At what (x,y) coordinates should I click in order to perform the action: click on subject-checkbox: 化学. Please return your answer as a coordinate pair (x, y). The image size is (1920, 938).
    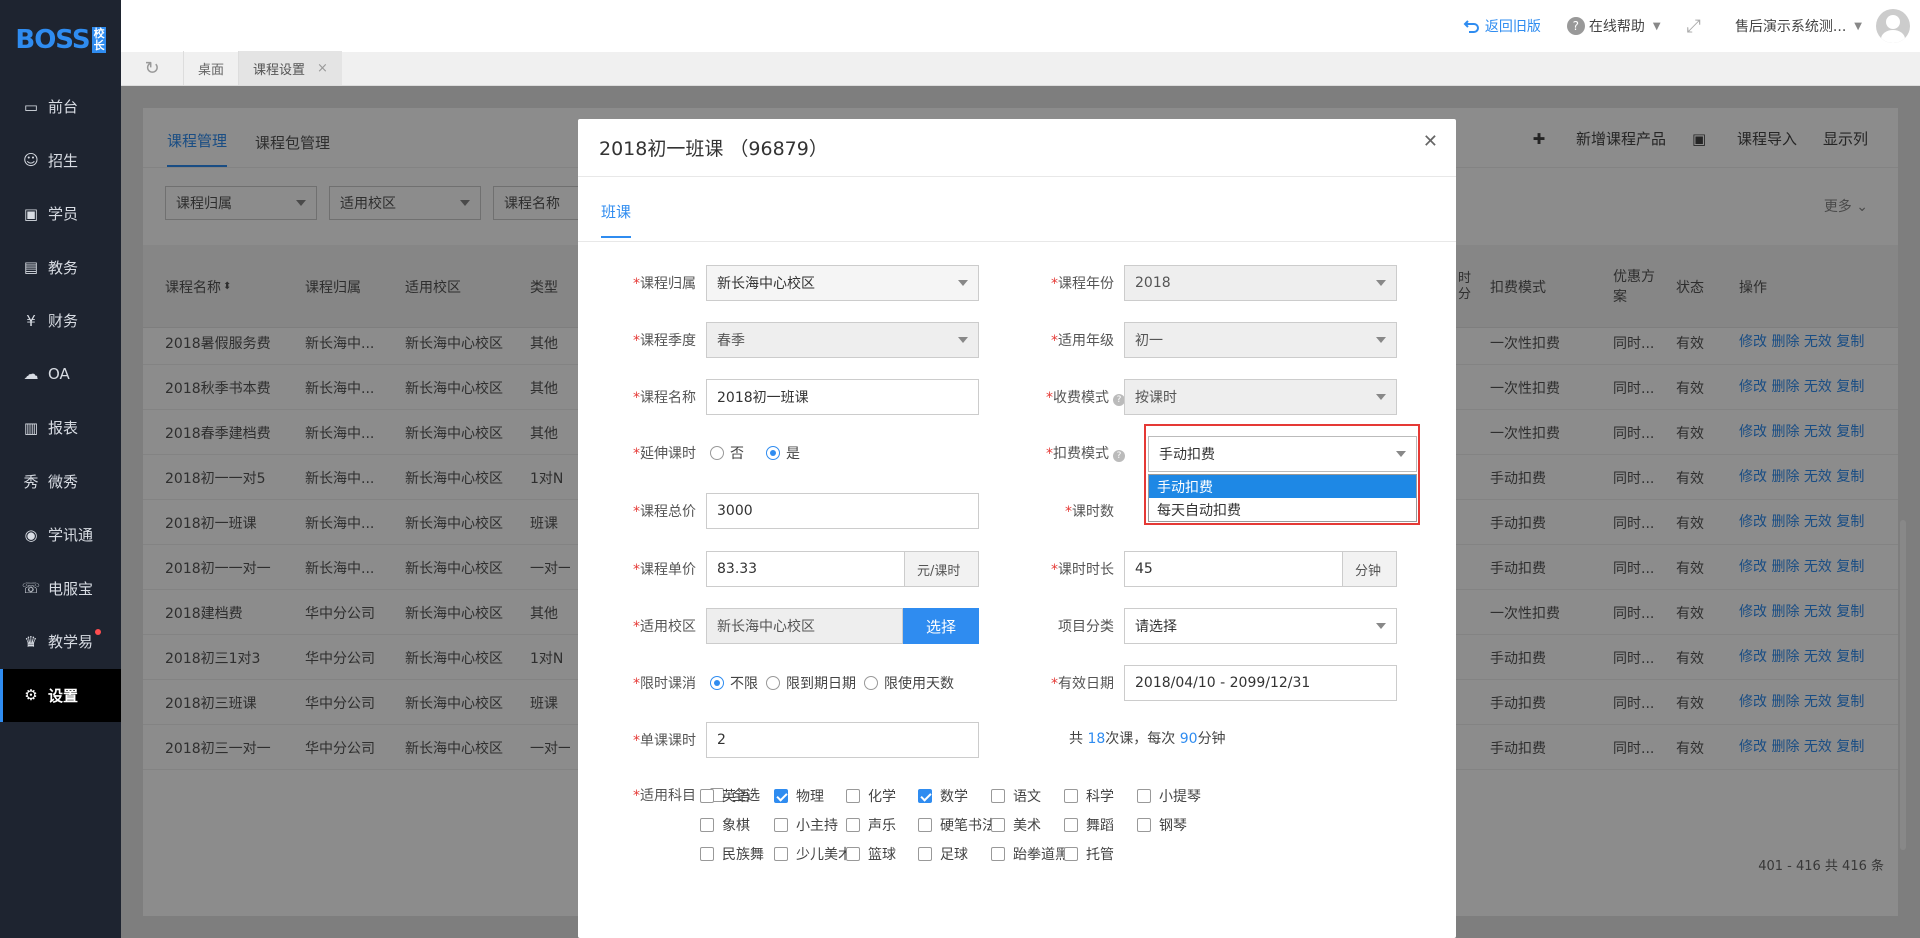
    Looking at the image, I should click on (871, 796).